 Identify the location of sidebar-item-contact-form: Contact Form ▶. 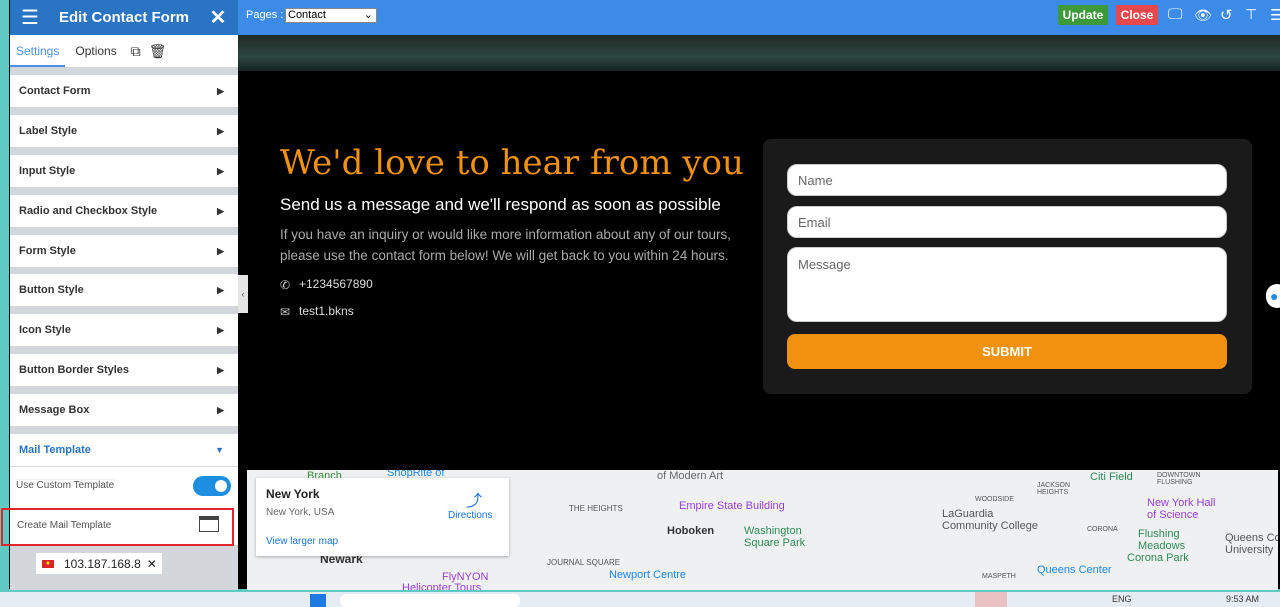
(124, 91).